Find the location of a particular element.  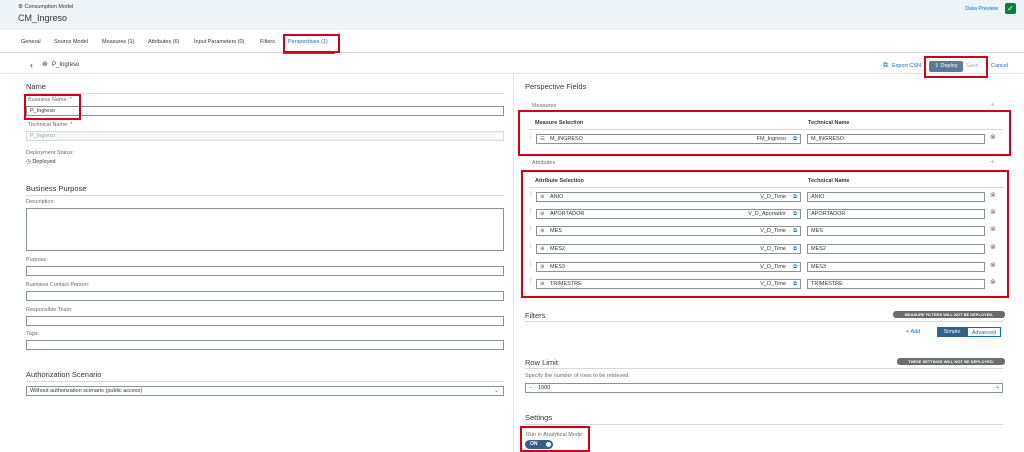

highlight-attributes is located at coordinates (765, 234).